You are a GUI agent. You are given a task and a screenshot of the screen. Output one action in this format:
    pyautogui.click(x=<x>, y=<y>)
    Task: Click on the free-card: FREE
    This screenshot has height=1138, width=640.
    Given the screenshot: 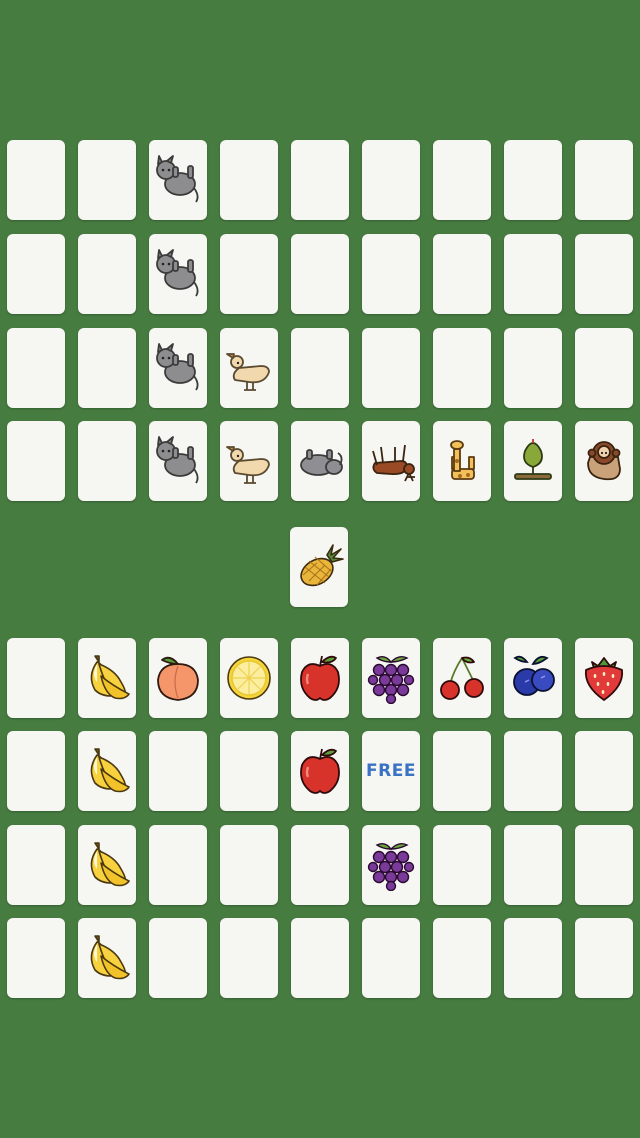 What is the action you would take?
    pyautogui.click(x=391, y=771)
    